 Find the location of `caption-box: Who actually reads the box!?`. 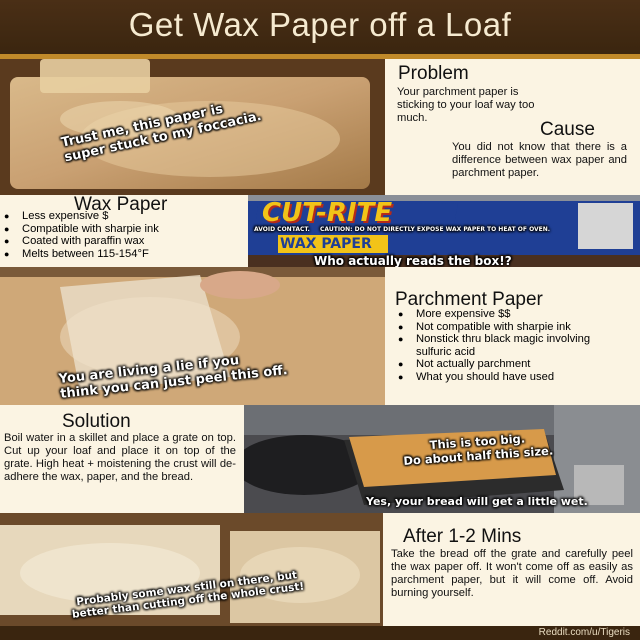

caption-box: Who actually reads the box!? is located at coordinates (413, 261).